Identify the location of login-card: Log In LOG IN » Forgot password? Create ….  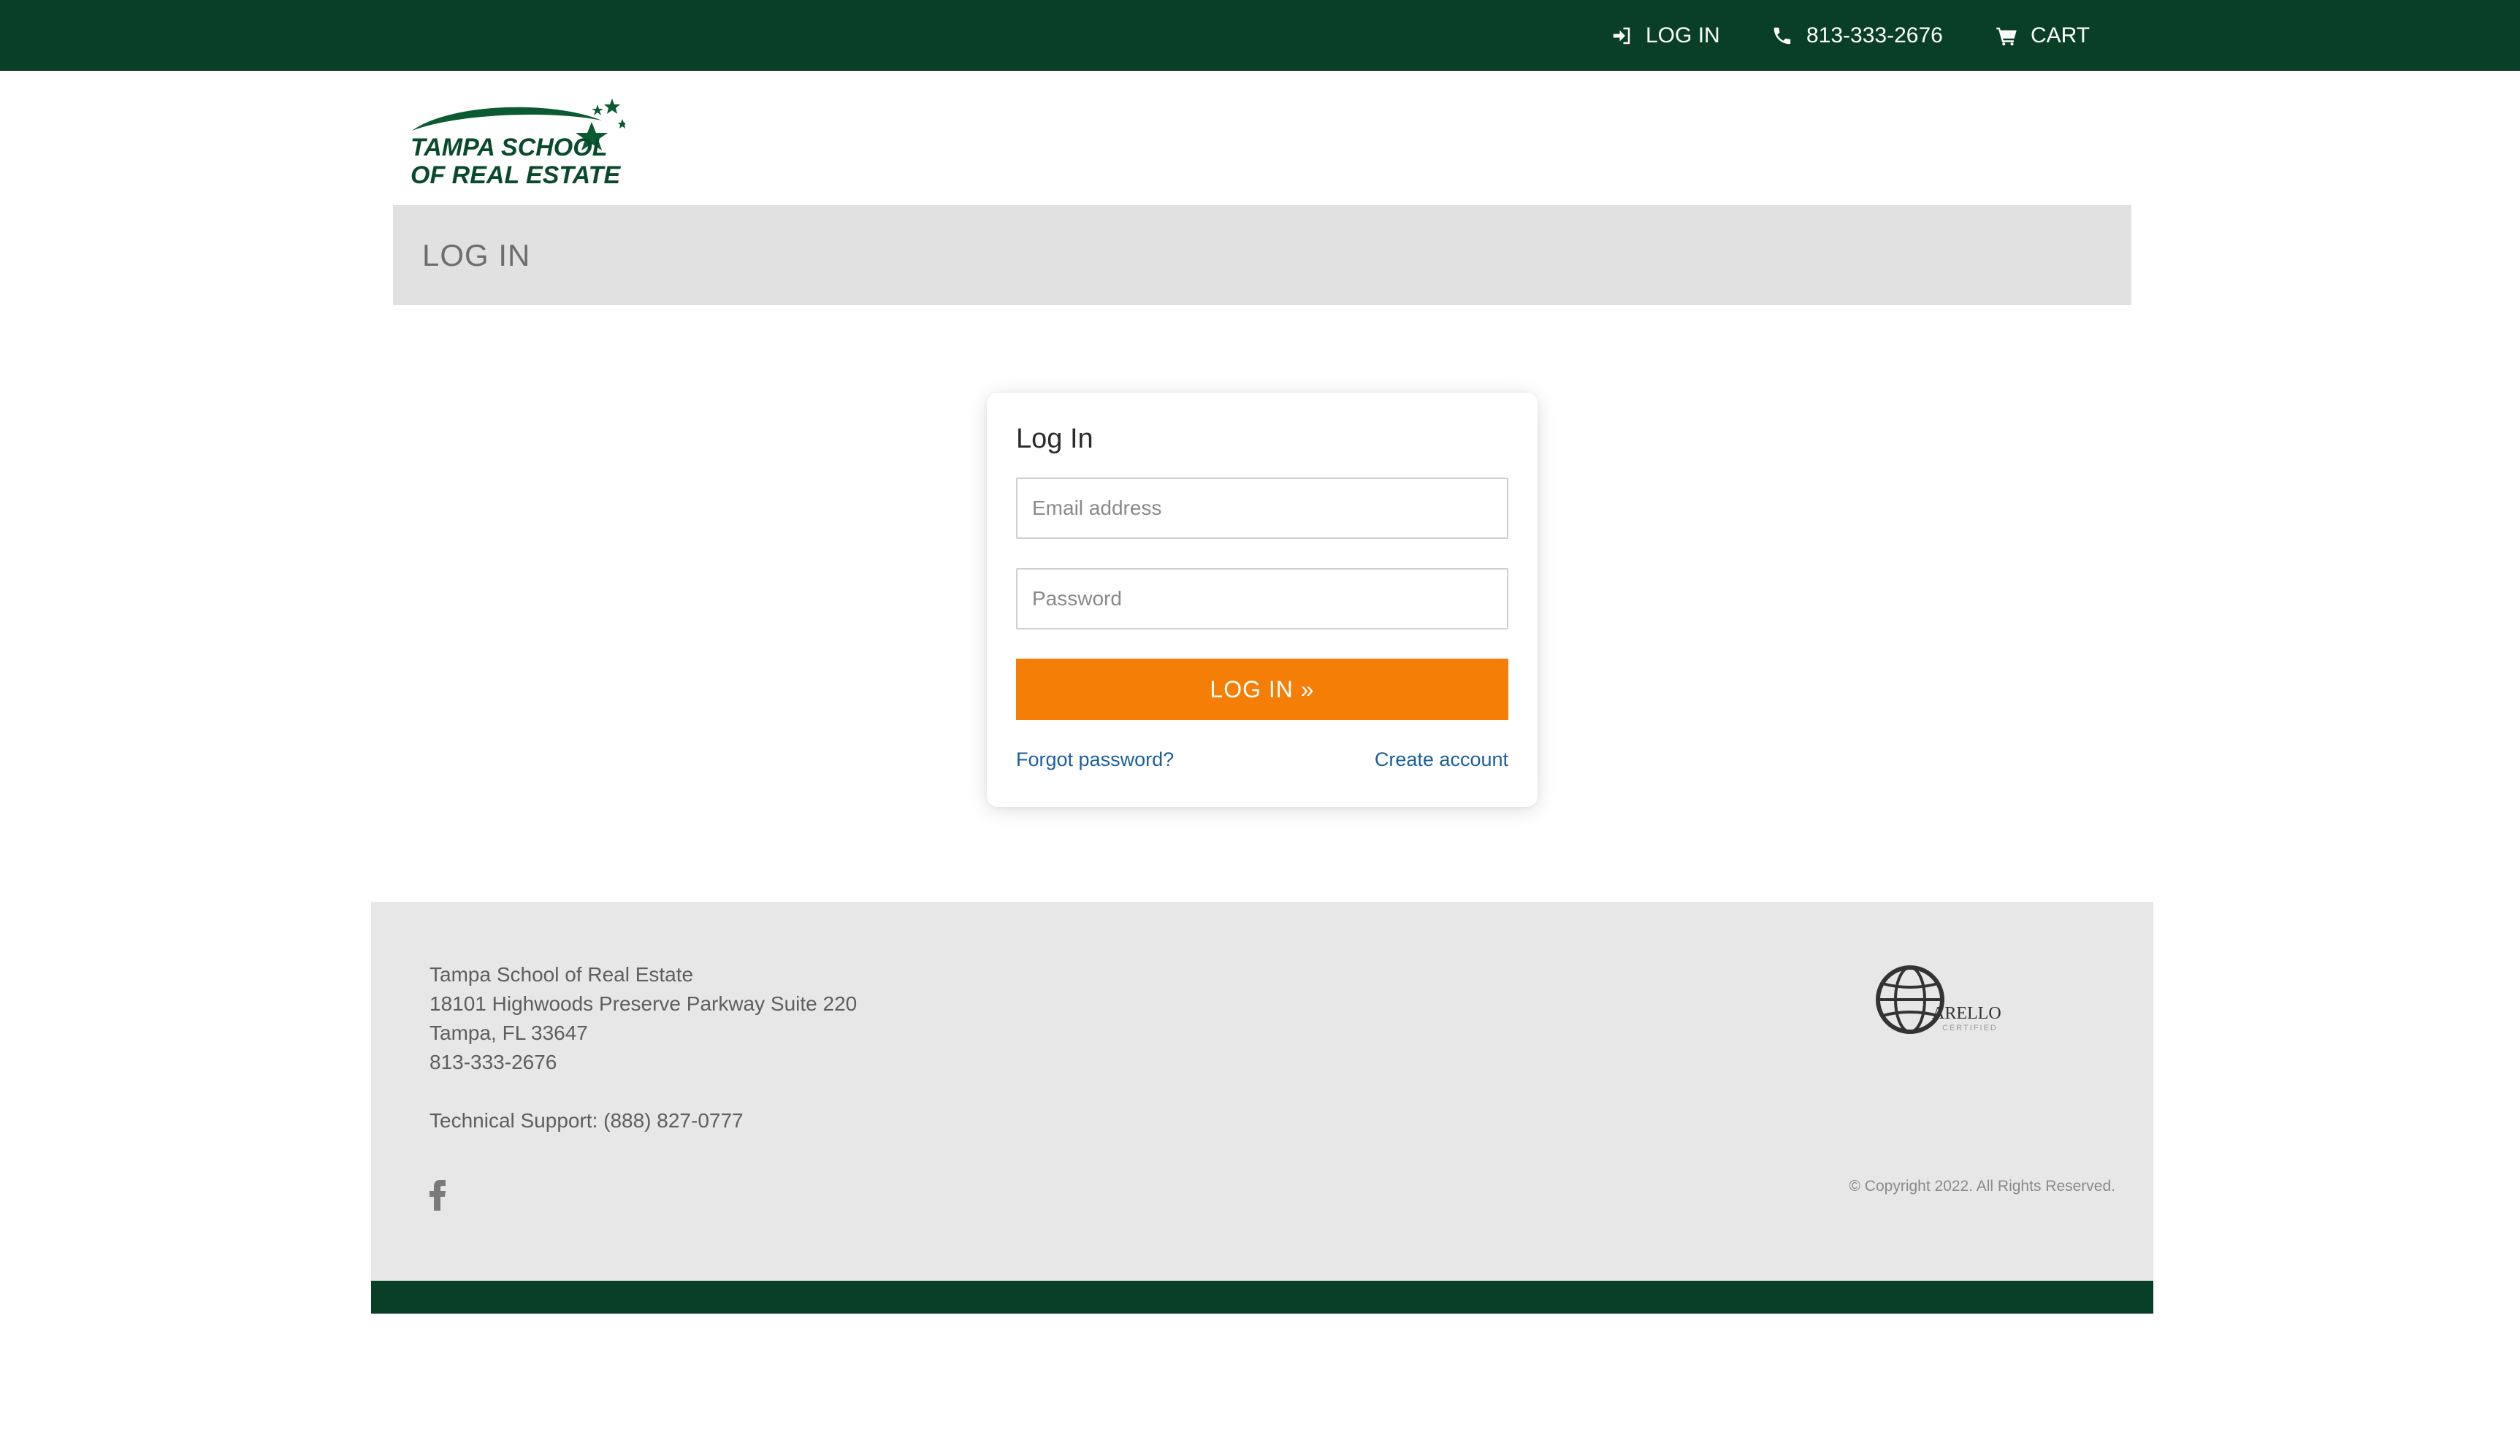
(1262, 600).